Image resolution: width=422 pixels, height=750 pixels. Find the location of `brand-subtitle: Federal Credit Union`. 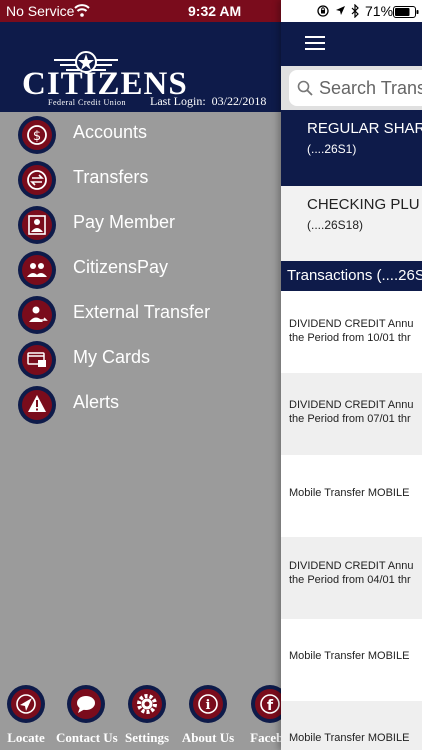

brand-subtitle: Federal Credit Union is located at coordinates (87, 102).